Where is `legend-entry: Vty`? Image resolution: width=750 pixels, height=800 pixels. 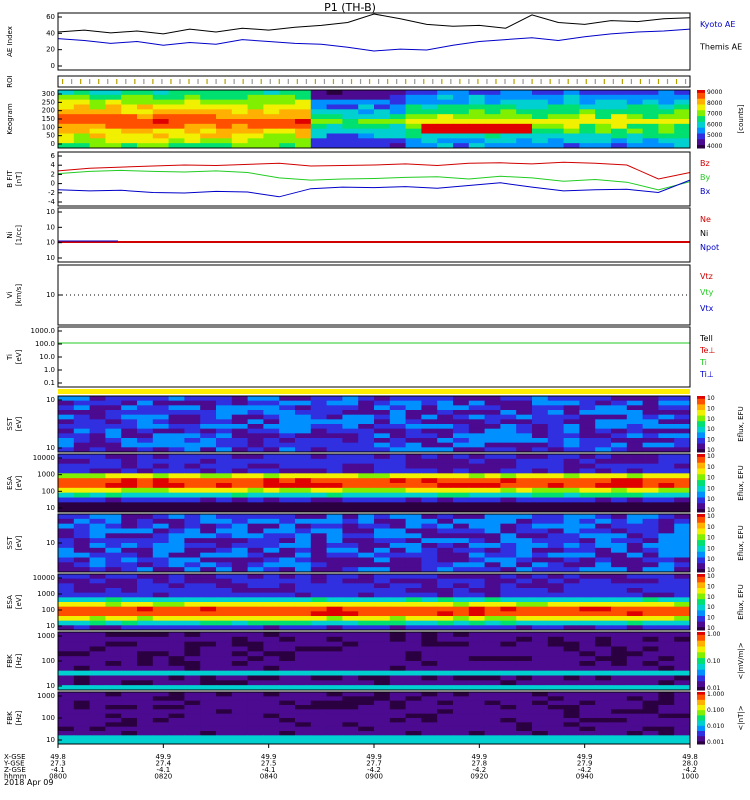 legend-entry: Vty is located at coordinates (707, 292).